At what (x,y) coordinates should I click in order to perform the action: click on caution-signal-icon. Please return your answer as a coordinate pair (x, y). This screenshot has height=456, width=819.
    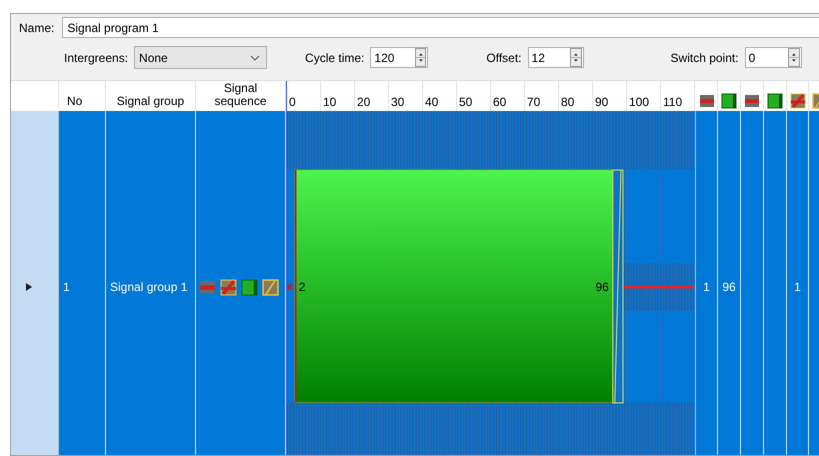
    Looking at the image, I should click on (270, 287).